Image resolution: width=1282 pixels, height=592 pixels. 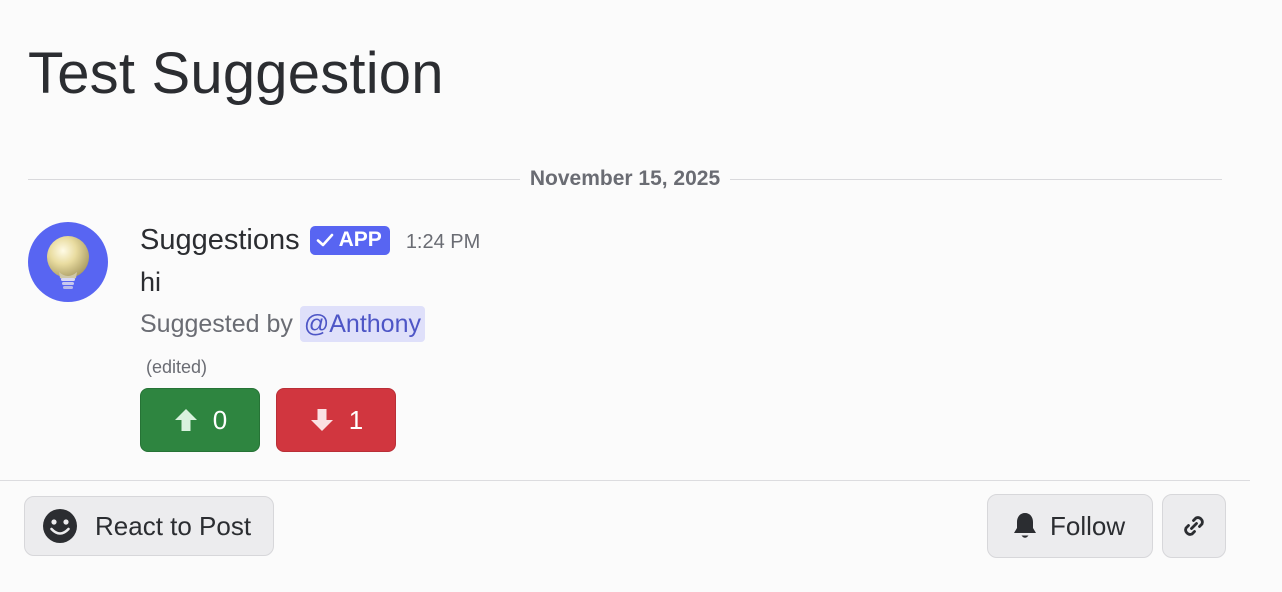 What do you see at coordinates (216, 324) in the screenshot?
I see `suggested-by-label: Suggested by` at bounding box center [216, 324].